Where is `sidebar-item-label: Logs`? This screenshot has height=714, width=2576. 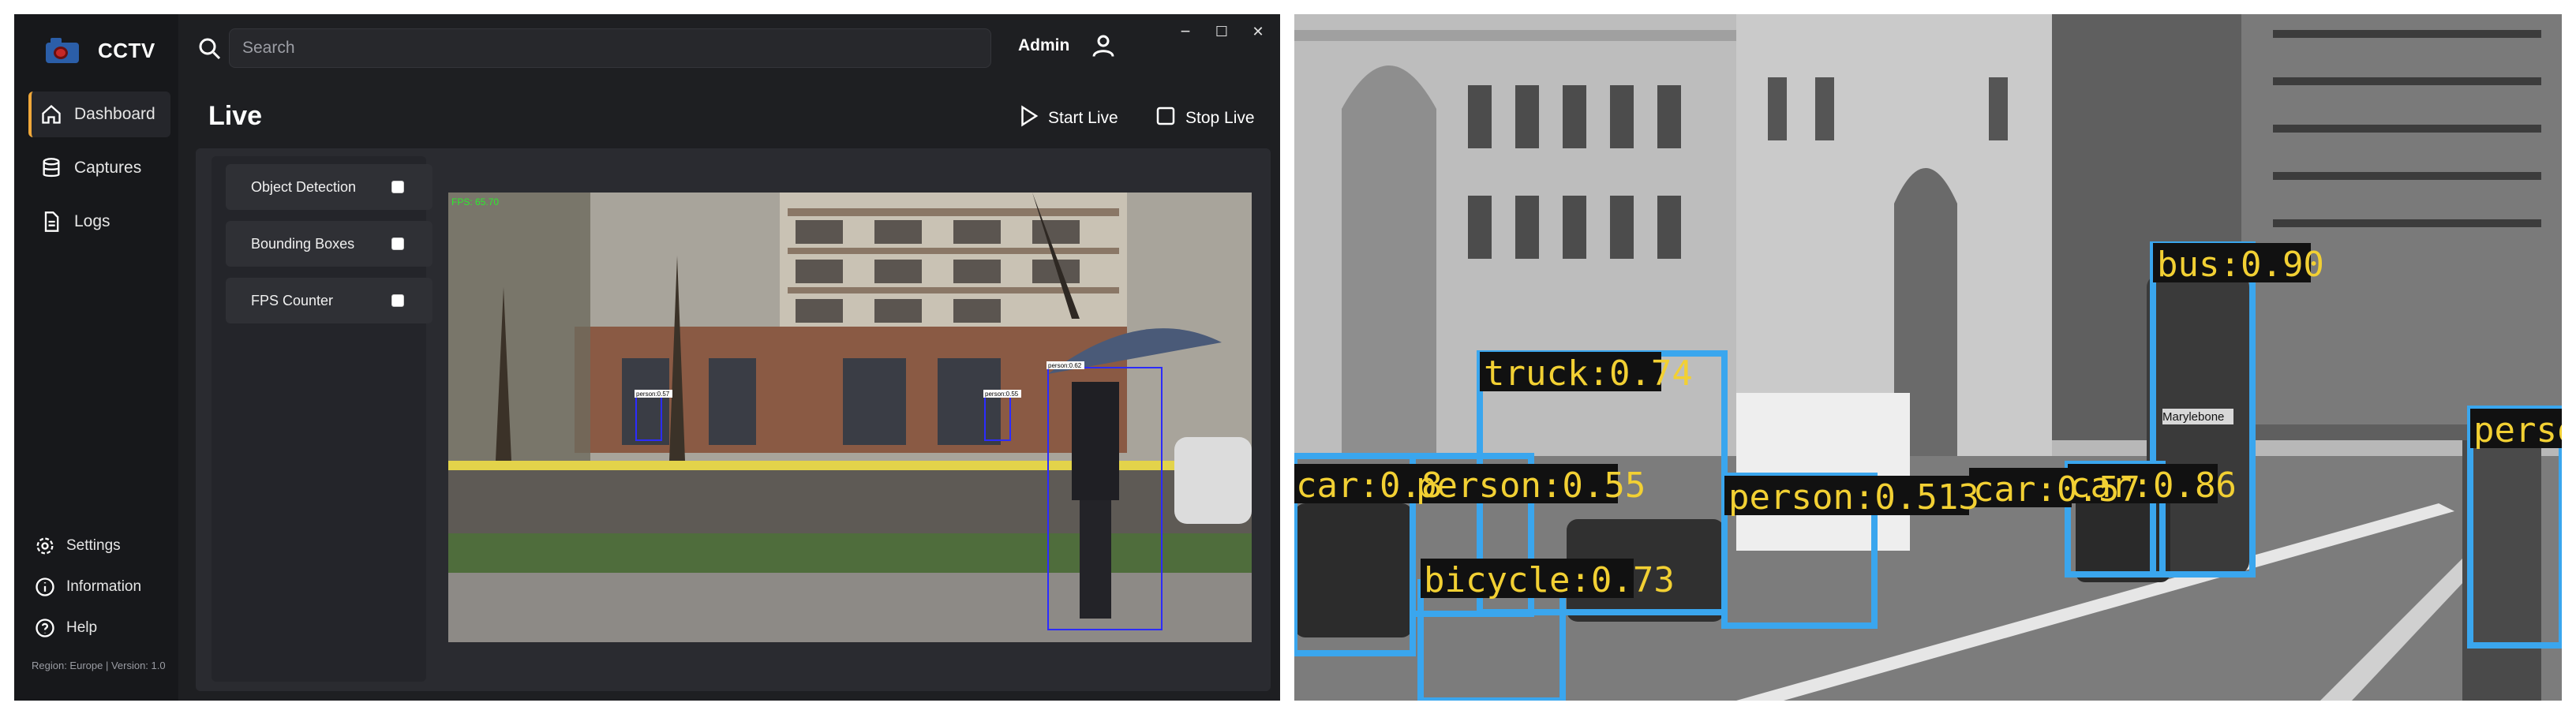 sidebar-item-label: Logs is located at coordinates (92, 221).